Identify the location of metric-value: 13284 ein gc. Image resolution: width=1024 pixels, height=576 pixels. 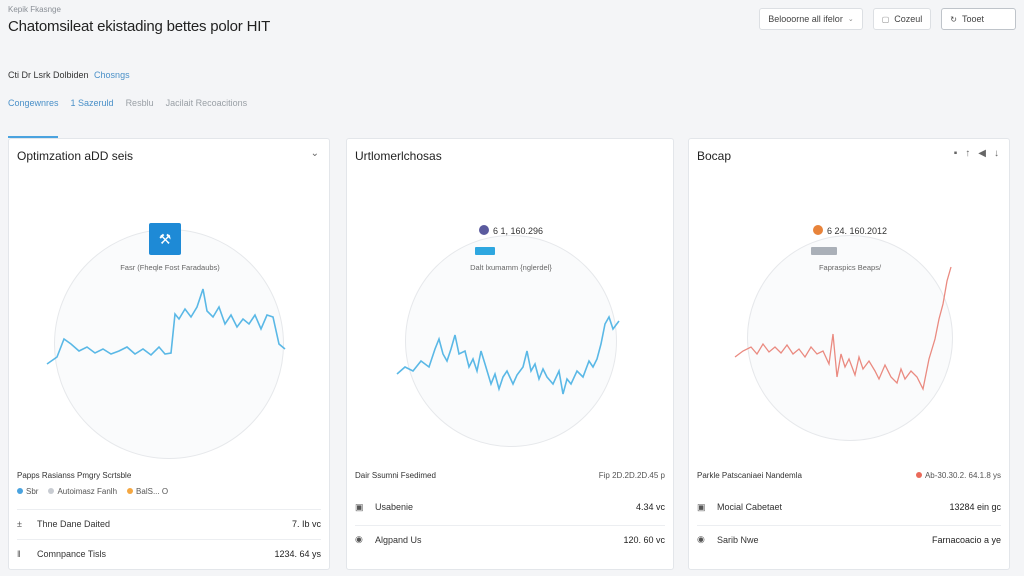
(975, 507).